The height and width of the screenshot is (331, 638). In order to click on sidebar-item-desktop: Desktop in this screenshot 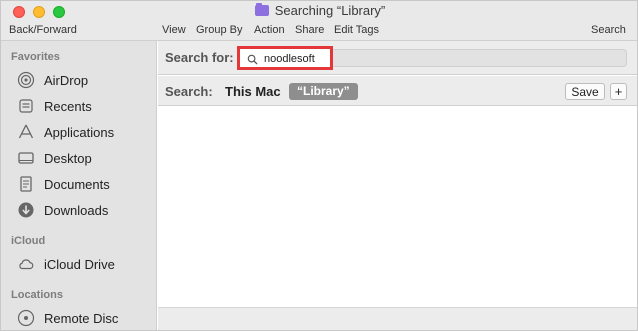, I will do `click(85, 158)`.